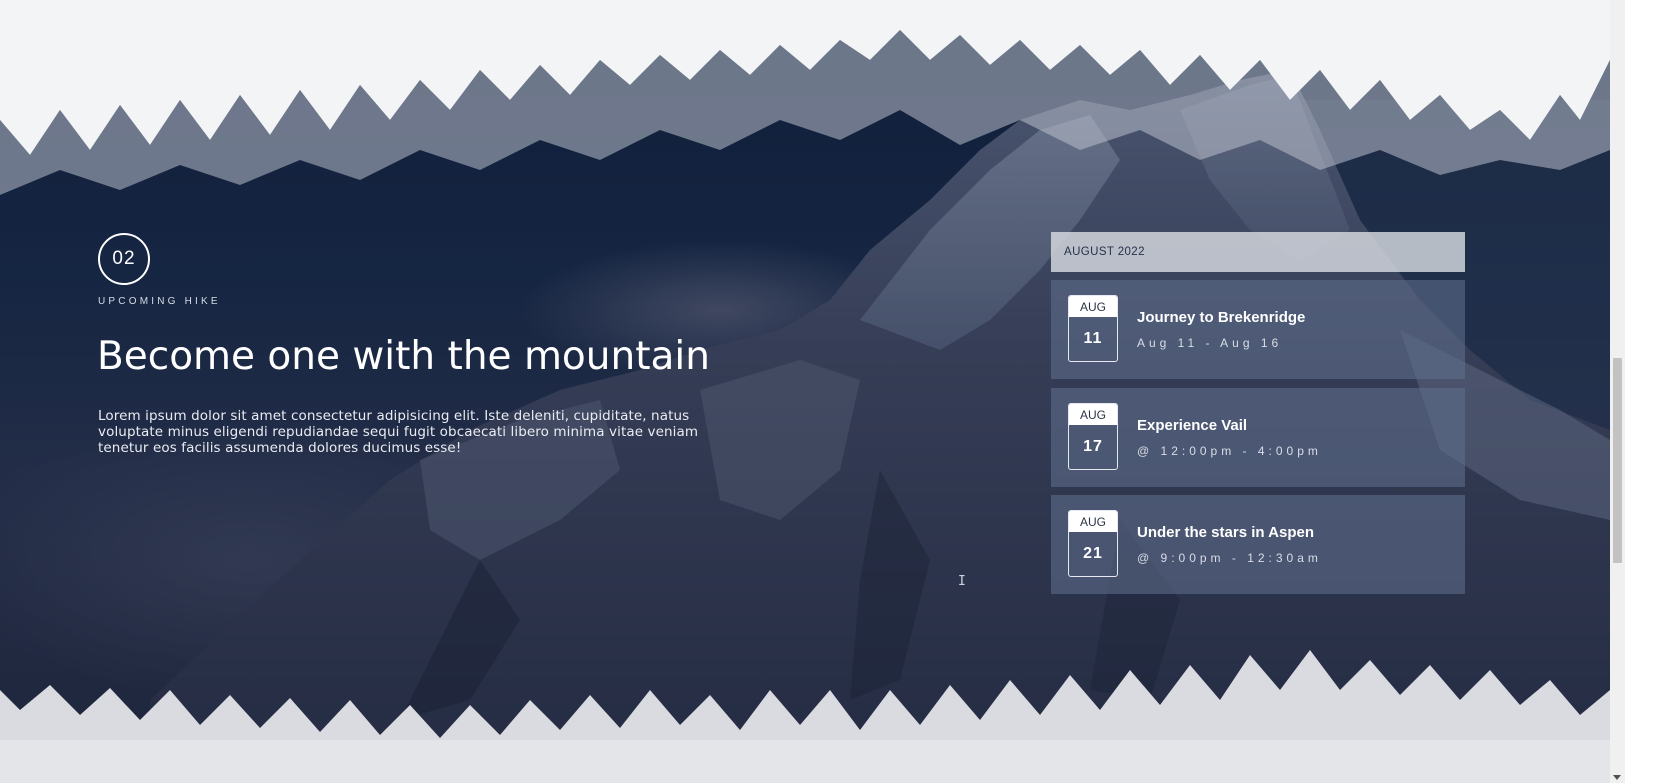 Image resolution: width=1662 pixels, height=783 pixels. What do you see at coordinates (1225, 532) in the screenshot?
I see `event-title: Under the stars in Aspen` at bounding box center [1225, 532].